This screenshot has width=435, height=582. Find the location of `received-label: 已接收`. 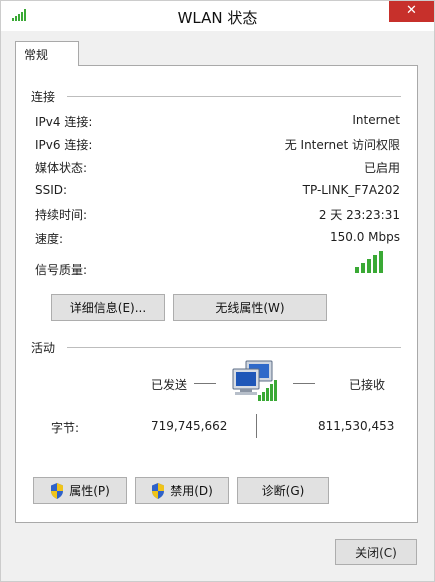

received-label: 已接收 is located at coordinates (367, 385).